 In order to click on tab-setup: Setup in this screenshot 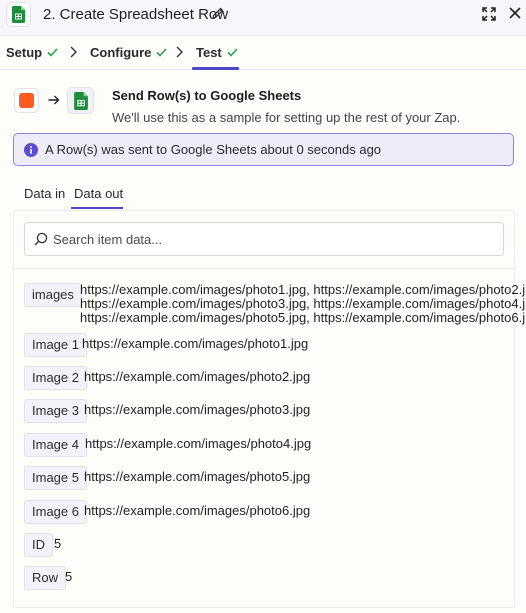, I will do `click(32, 52)`.